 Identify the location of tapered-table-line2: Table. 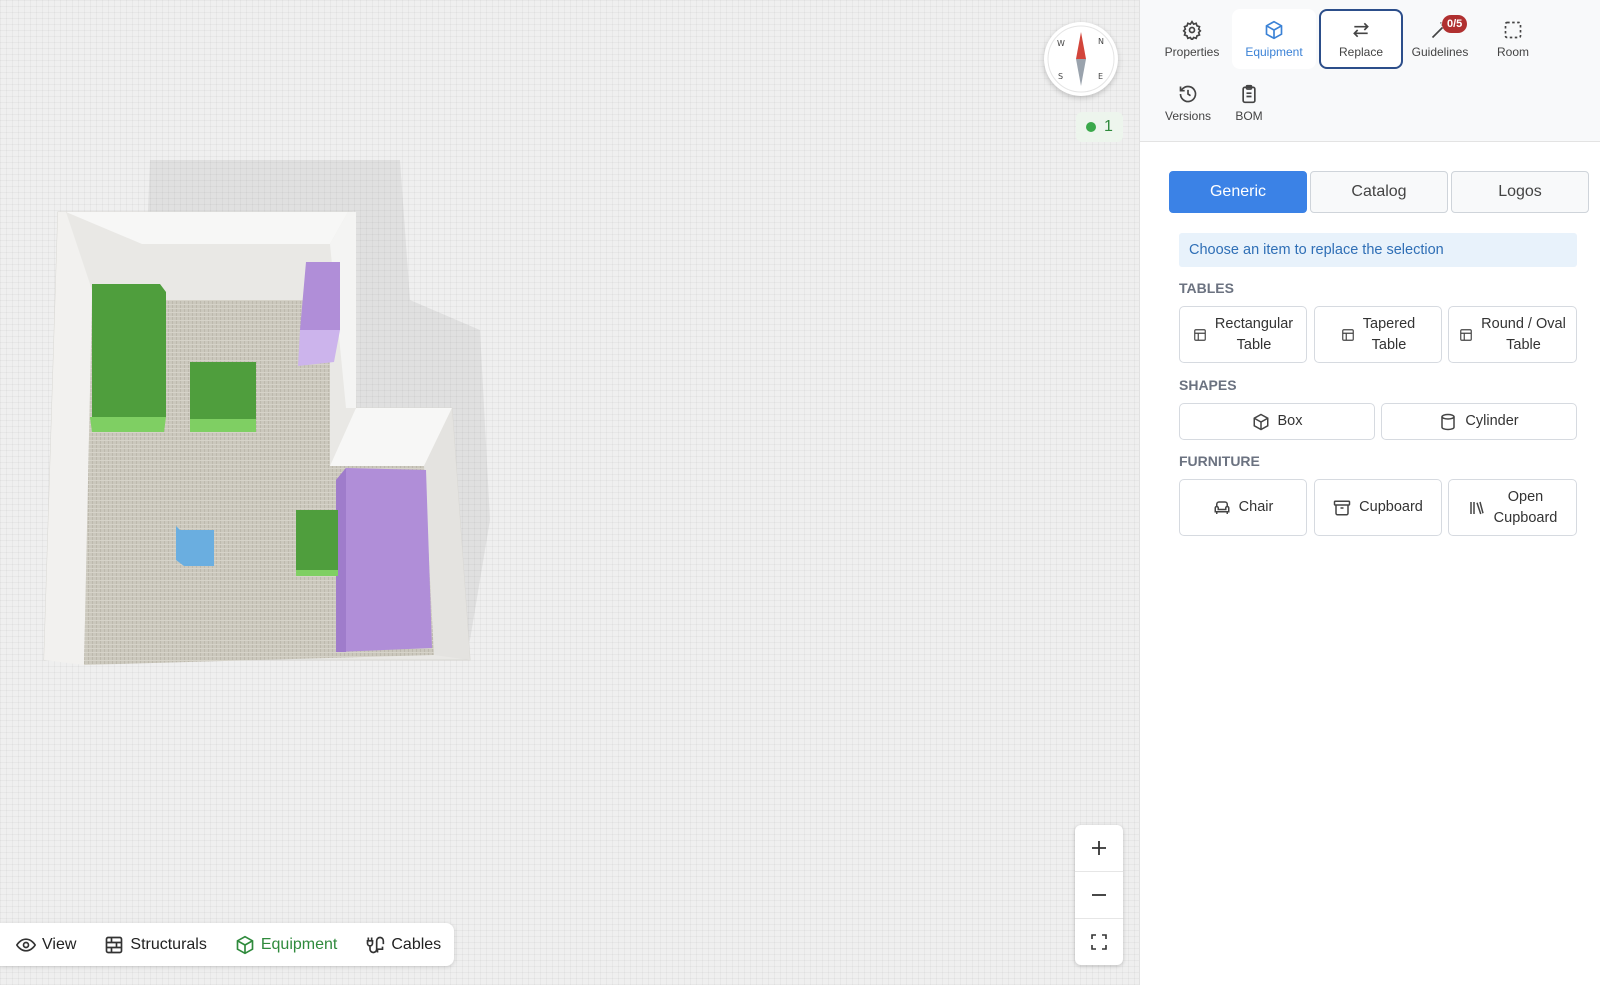
(1389, 344).